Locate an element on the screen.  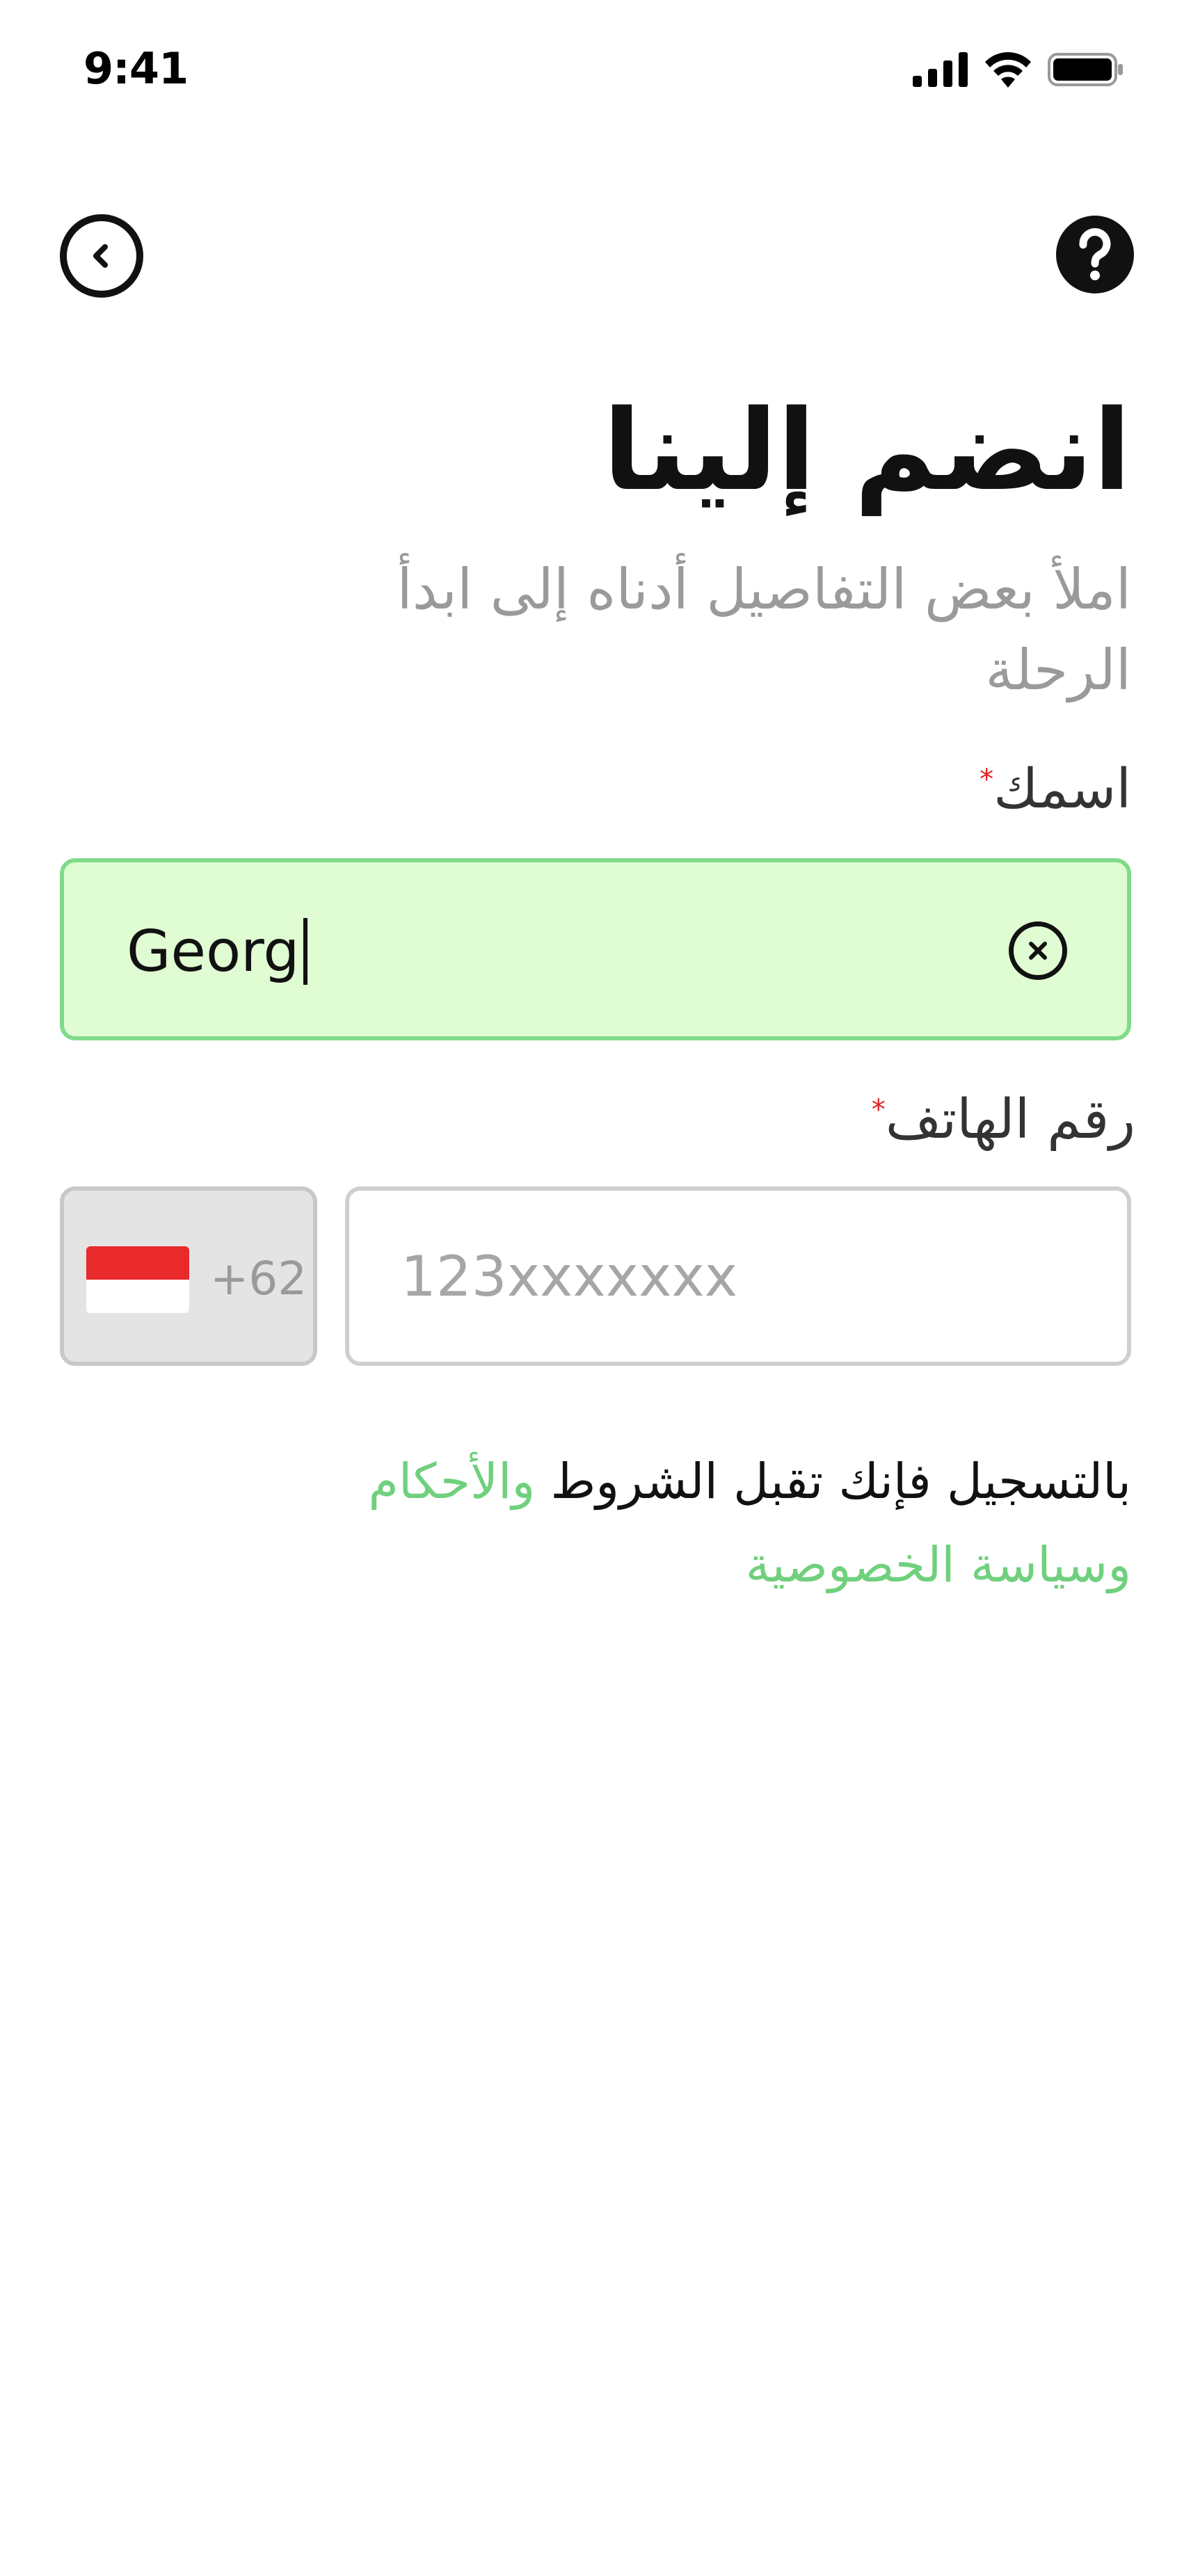
clear-button is located at coordinates (1038, 950).